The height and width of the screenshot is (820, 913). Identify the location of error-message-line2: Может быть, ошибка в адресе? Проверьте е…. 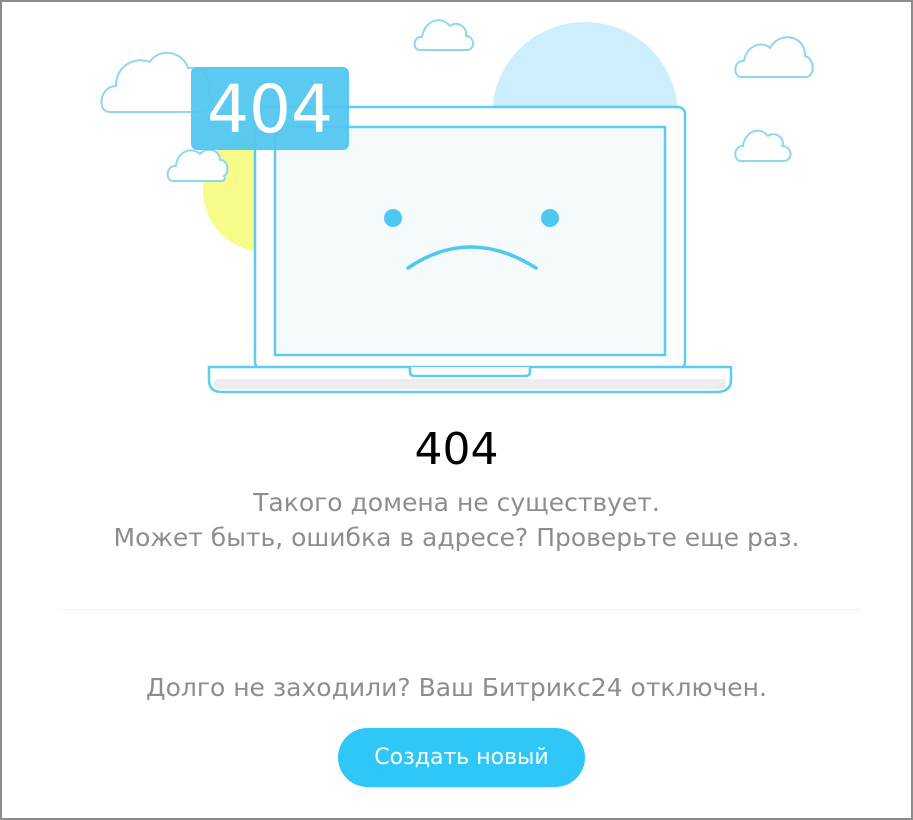
(456, 537).